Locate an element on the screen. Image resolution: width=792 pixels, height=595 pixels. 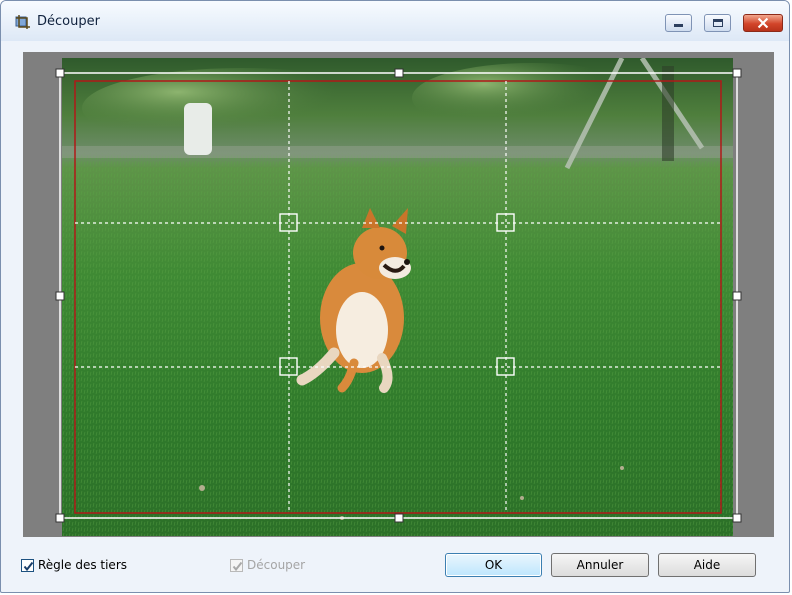
dialog-footer: Règle des tiers Découper OK Annuler Aide is located at coordinates (395, 566).